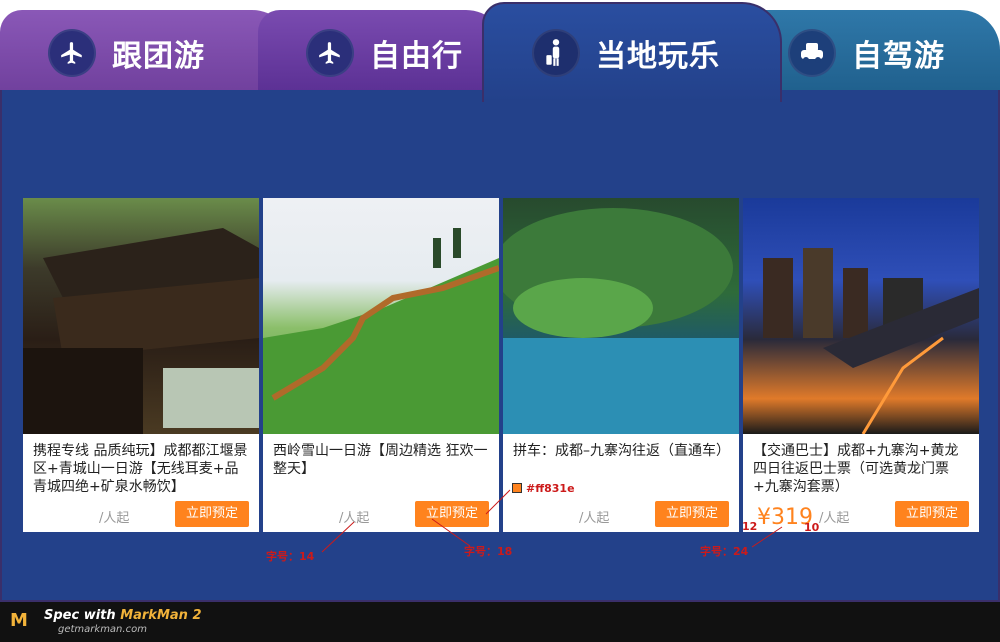 This screenshot has height=642, width=1000. What do you see at coordinates (488, 551) in the screenshot?
I see `font-size-annotation: 字号：18` at bounding box center [488, 551].